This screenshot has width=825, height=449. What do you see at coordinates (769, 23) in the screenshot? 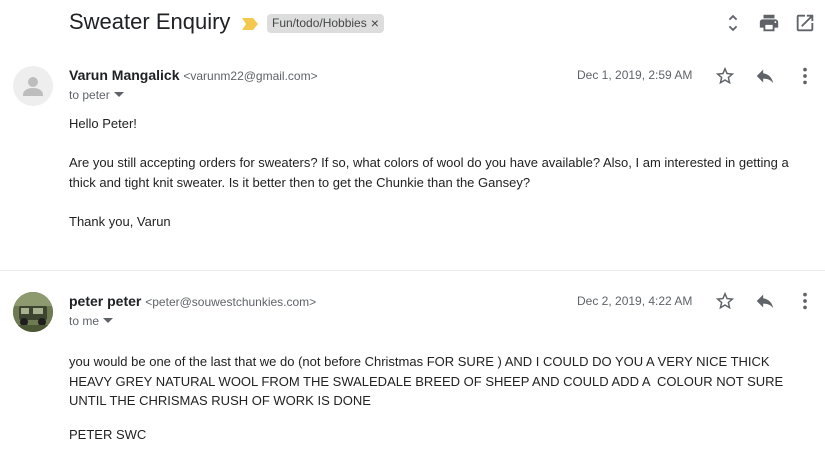
I see `print-icon` at bounding box center [769, 23].